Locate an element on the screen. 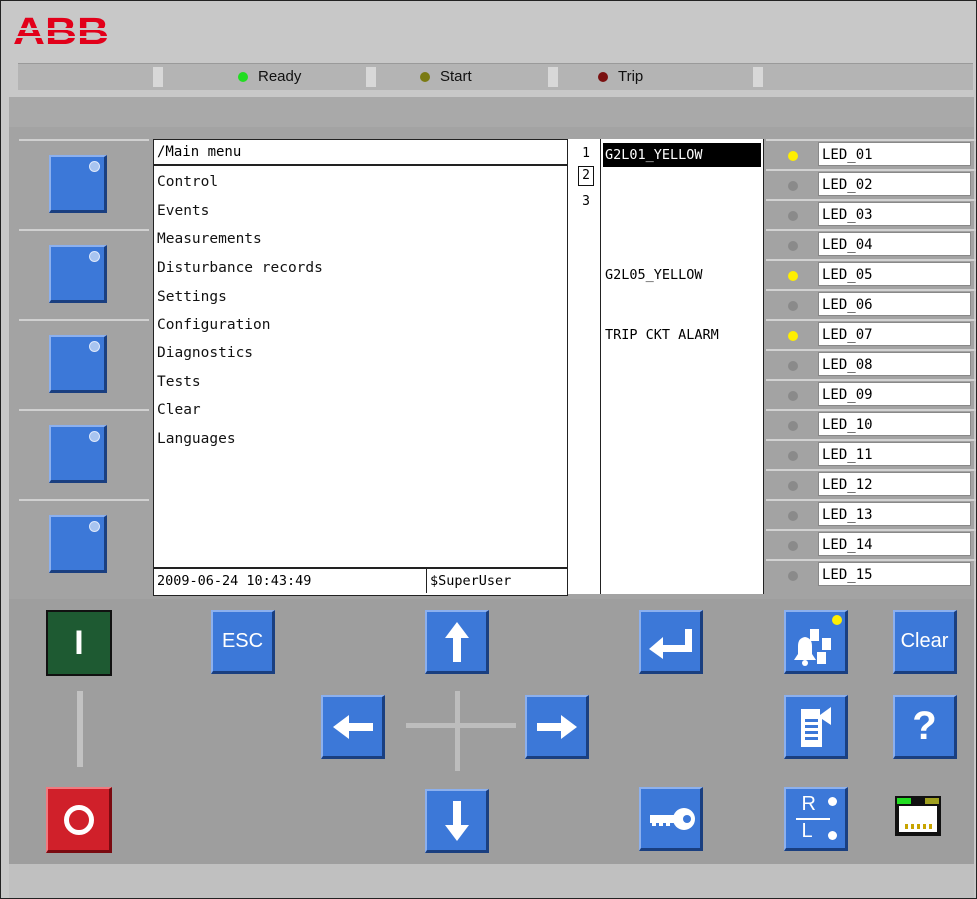 This screenshot has height=899, width=977. esc-label: ESC is located at coordinates (242, 641).